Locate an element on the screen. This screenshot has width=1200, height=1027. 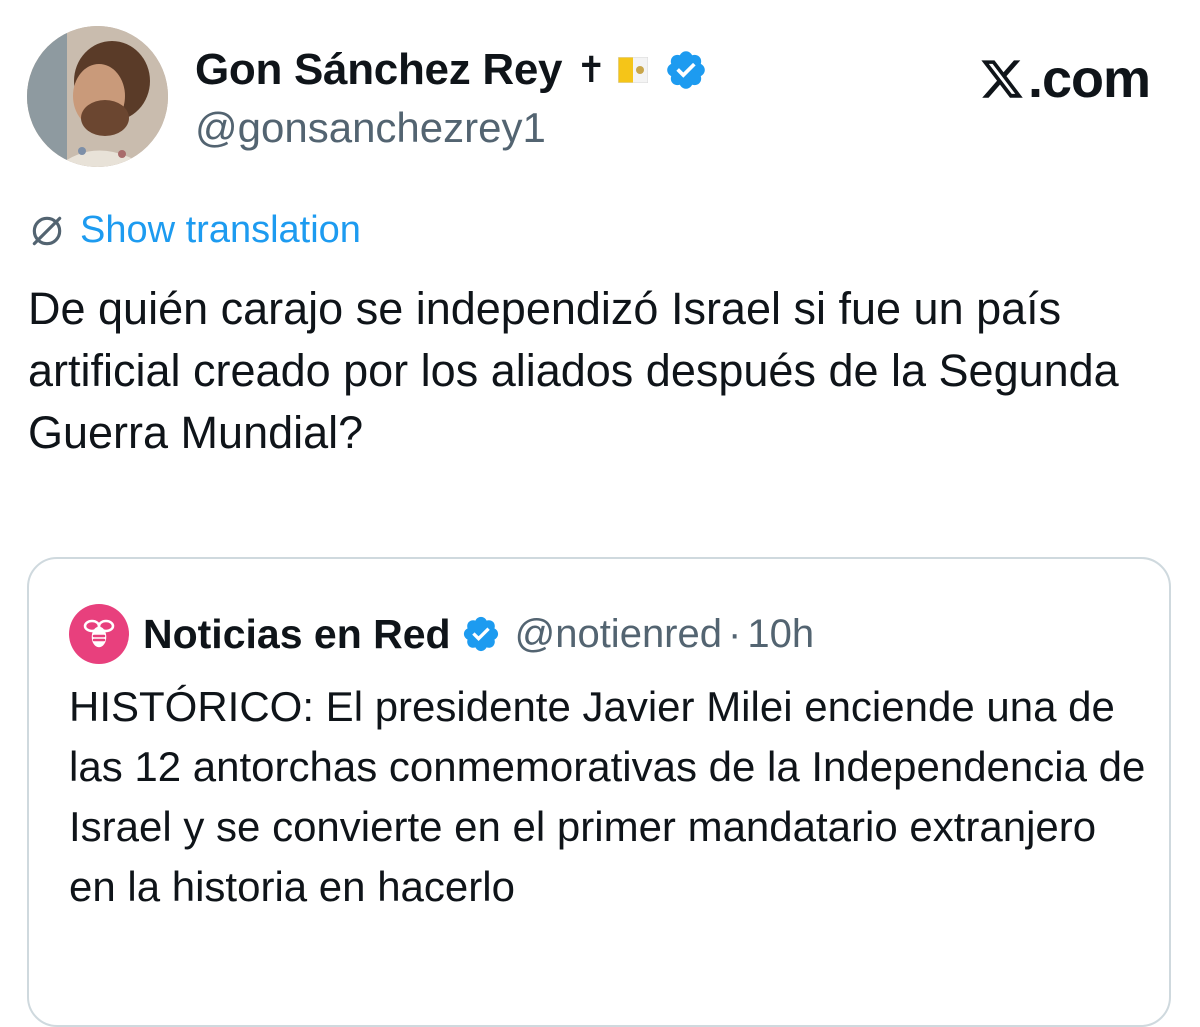
quoted-handle: @notienred is located at coordinates (618, 634).